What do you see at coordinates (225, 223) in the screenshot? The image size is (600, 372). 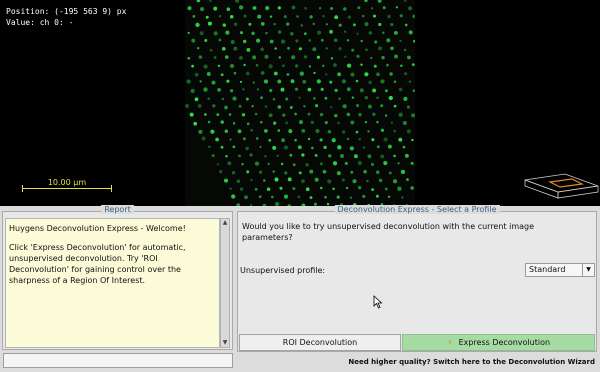 I see `scroll-up-icon: ▲` at bounding box center [225, 223].